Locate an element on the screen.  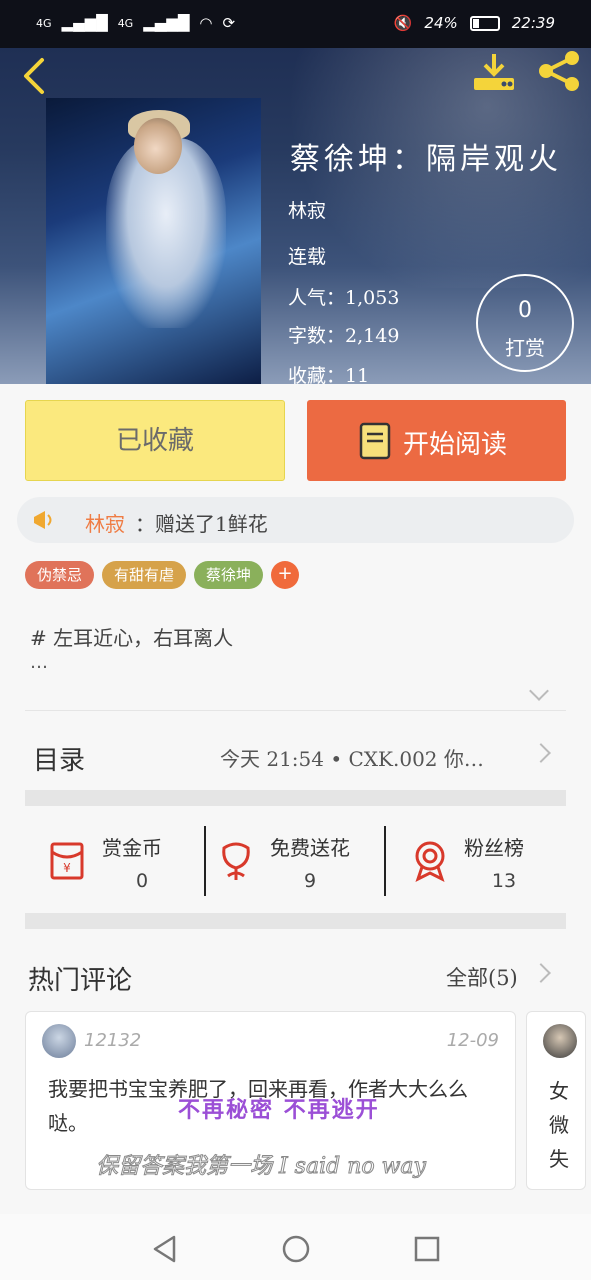
tip-button: 0 打赏 is located at coordinates (525, 323).